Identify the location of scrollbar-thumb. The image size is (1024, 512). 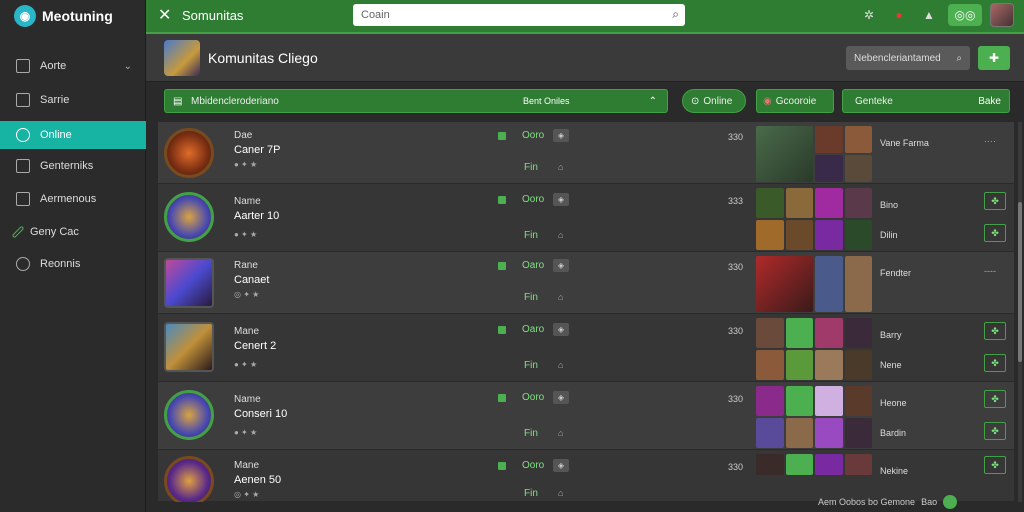
(1020, 282).